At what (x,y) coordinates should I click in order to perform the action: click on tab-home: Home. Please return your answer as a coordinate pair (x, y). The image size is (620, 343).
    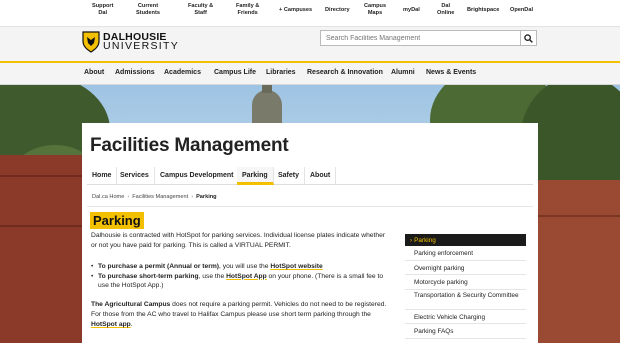
    Looking at the image, I should click on (102, 176).